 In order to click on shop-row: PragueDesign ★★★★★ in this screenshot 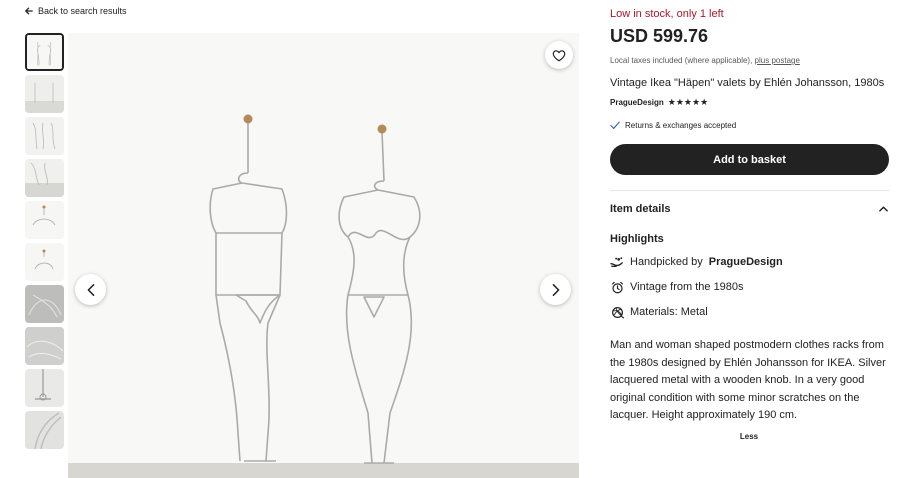, I will do `click(659, 102)`.